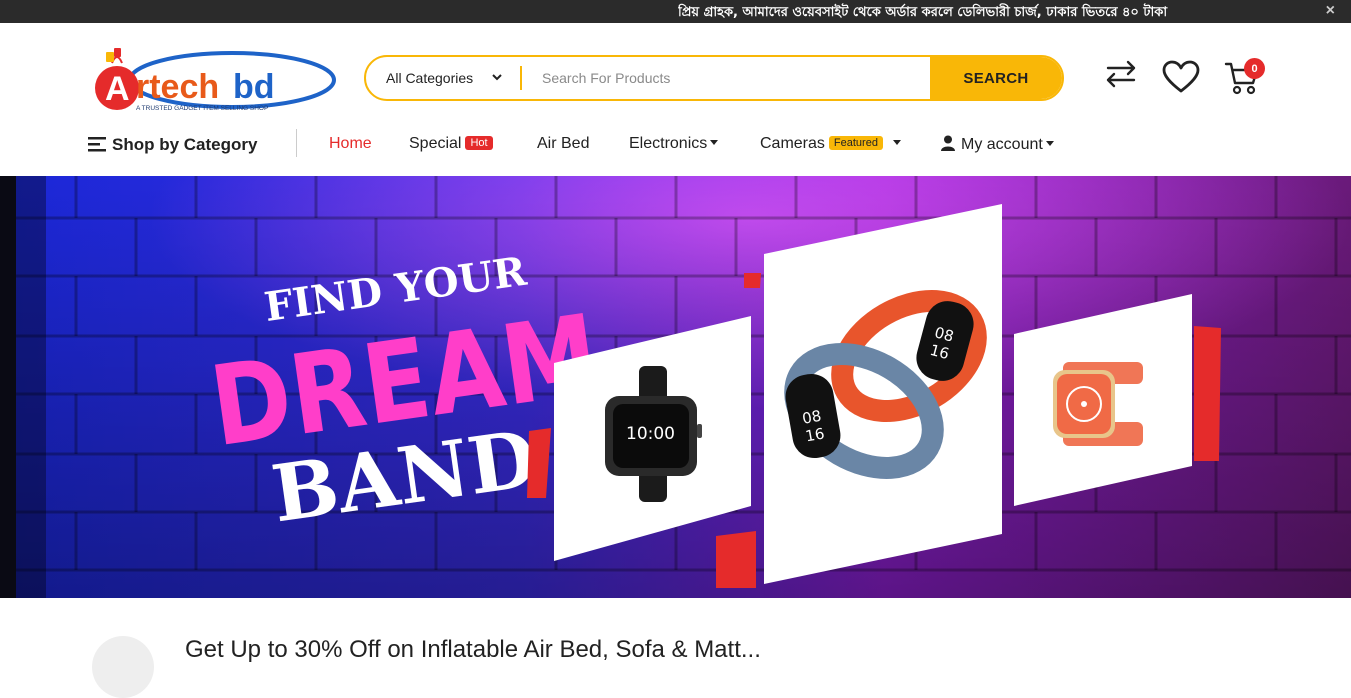  What do you see at coordinates (185, 144) in the screenshot?
I see `shop-by-category-label: Shop by Category` at bounding box center [185, 144].